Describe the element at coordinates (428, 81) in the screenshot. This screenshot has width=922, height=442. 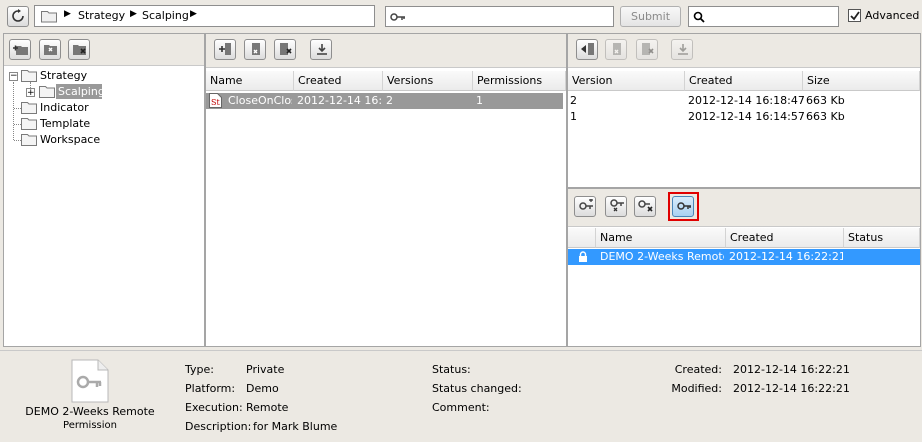
I see `files-col-versions: Versions` at that location.